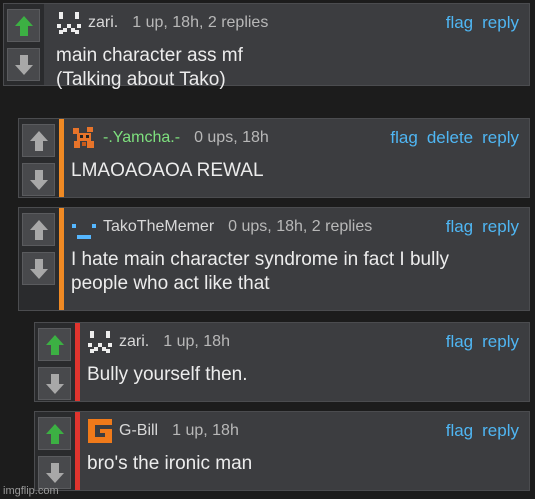 This screenshot has height=499, width=535. I want to click on comment-text-line: Bully yourself then., so click(167, 374).